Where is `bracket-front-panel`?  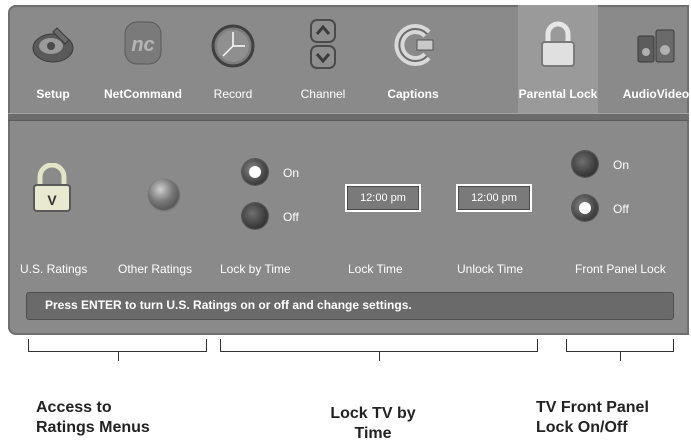
bracket-front-panel is located at coordinates (620, 350).